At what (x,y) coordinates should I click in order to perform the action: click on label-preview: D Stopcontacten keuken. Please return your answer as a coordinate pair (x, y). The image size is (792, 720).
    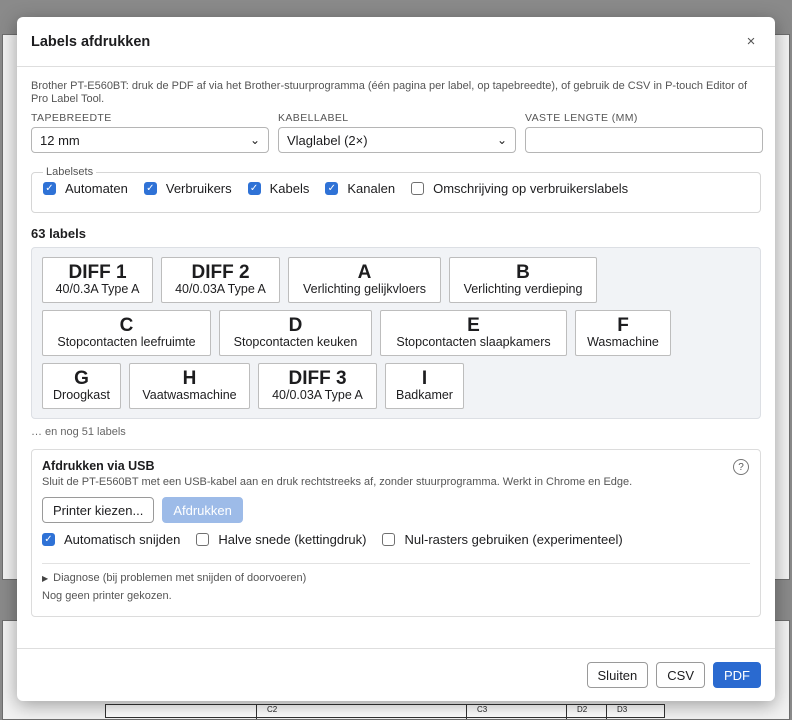
    Looking at the image, I should click on (295, 333).